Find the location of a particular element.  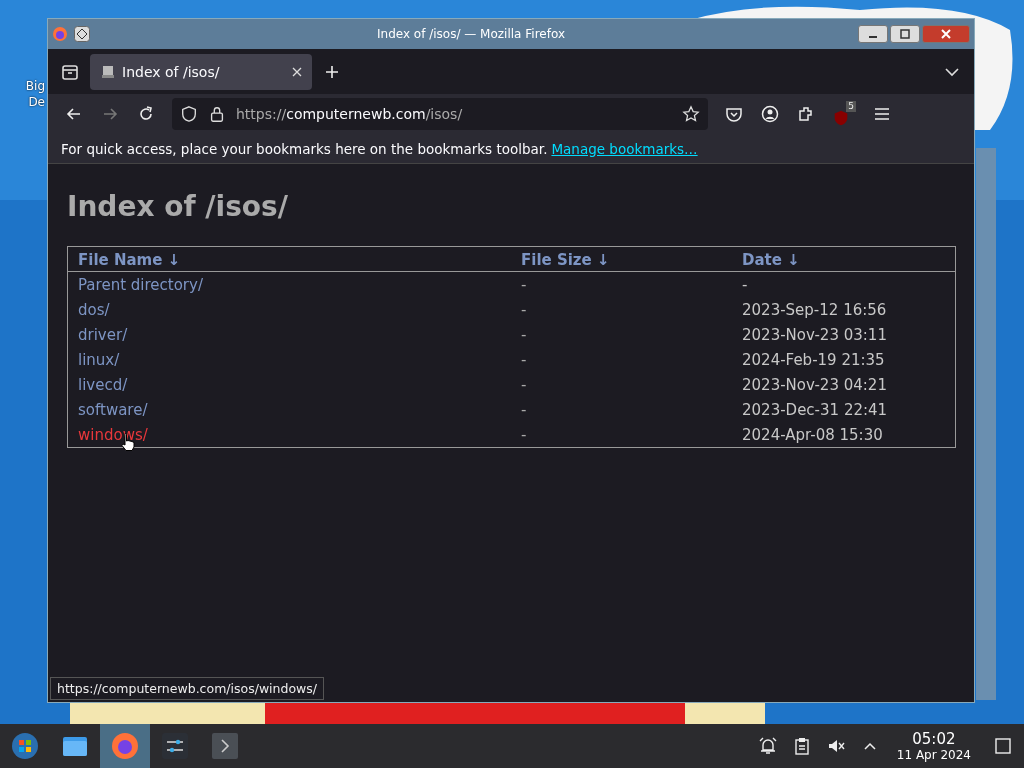

computer-favicon-icon is located at coordinates (108, 71).